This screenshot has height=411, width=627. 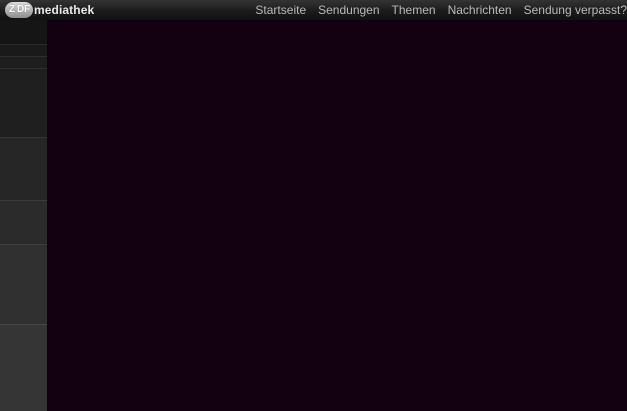 What do you see at coordinates (348, 10) in the screenshot?
I see `nav-sendungen: Sendungen` at bounding box center [348, 10].